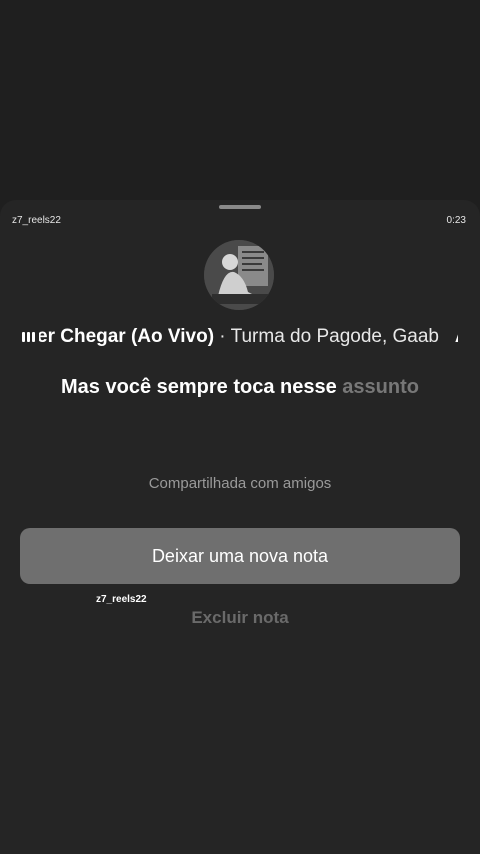 This screenshot has height=854, width=480. Describe the element at coordinates (127, 336) in the screenshot. I see `track-title: er Chegar (Ao Vivo)` at that location.